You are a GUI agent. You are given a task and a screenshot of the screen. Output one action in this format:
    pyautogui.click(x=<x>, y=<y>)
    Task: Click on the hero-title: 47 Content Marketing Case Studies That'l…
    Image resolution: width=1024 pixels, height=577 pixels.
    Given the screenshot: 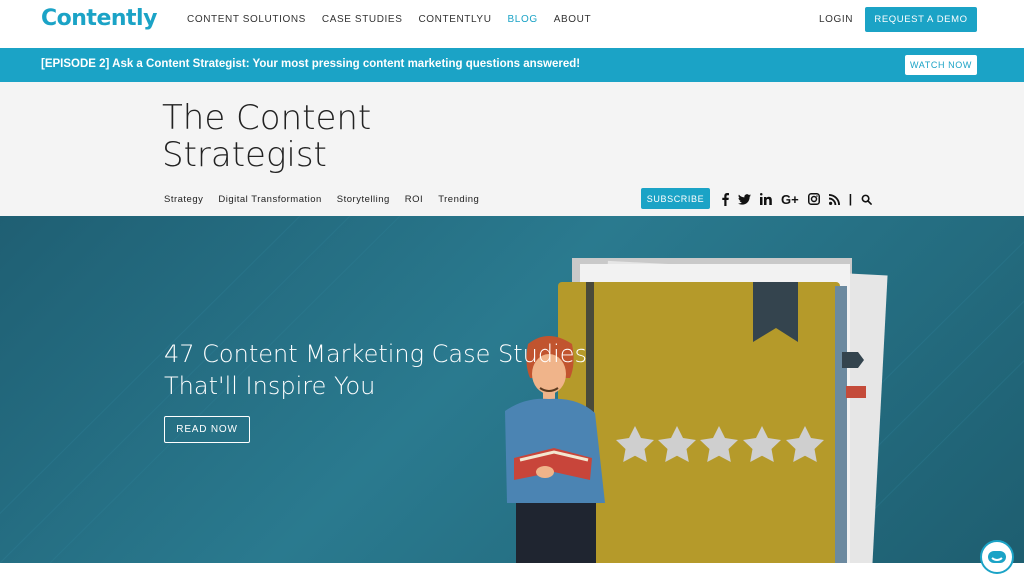 What is the action you would take?
    pyautogui.click(x=424, y=370)
    